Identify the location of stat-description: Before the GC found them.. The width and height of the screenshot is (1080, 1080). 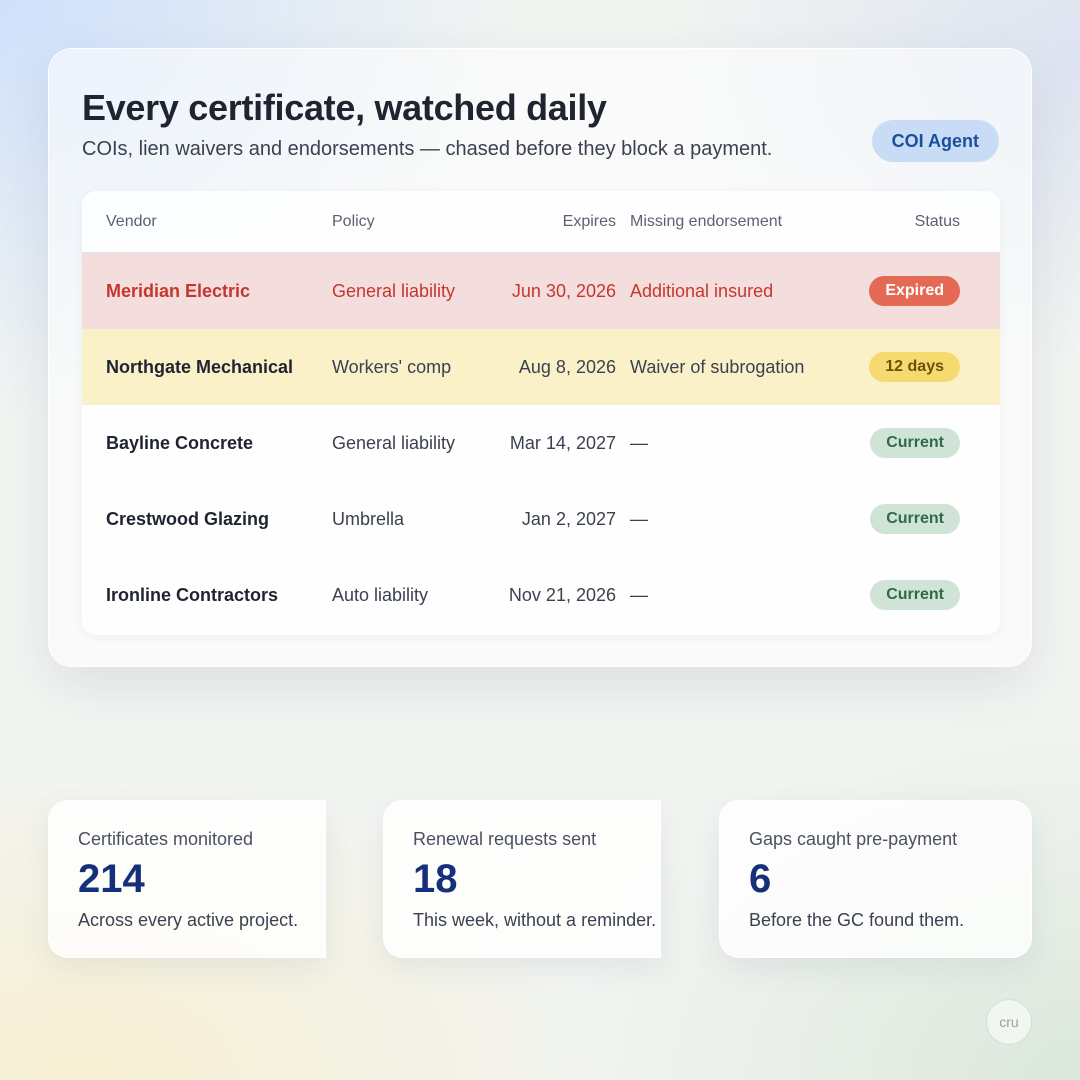
(857, 920).